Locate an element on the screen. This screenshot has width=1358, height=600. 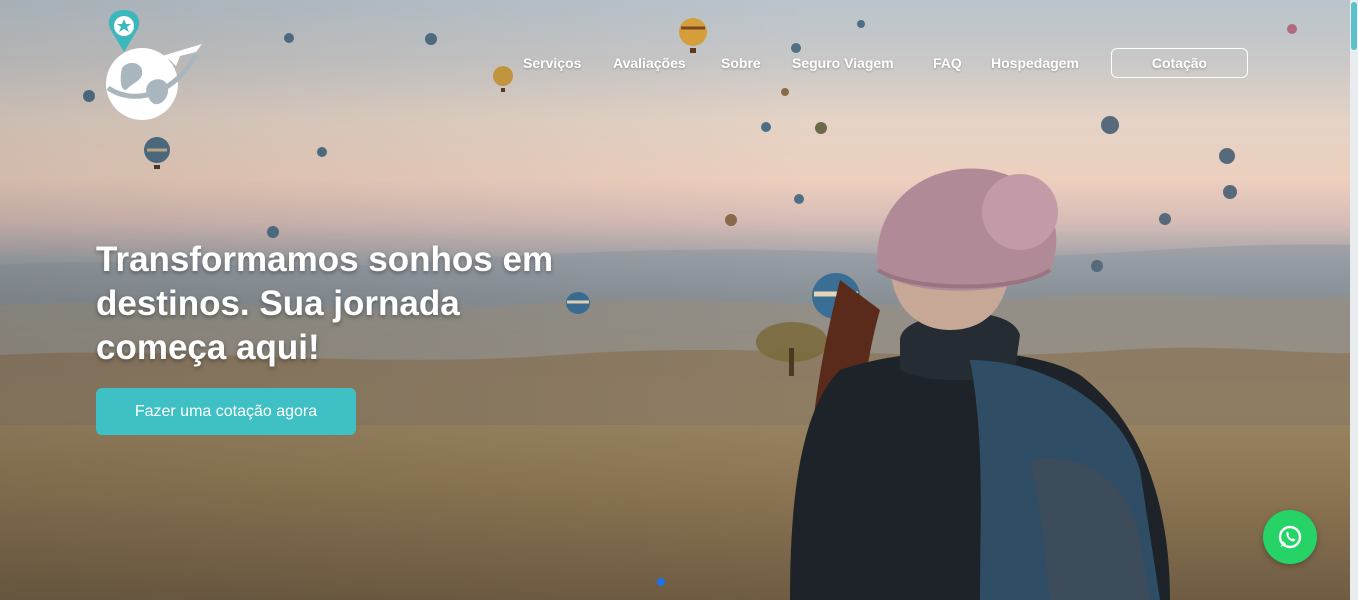
nav-link-seguro-viagem: Seguro Viagem is located at coordinates (843, 63).